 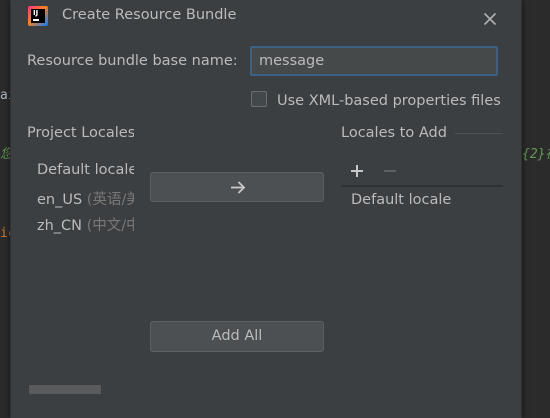 I want to click on locales-to-add-header: Locales to Add, so click(x=394, y=133).